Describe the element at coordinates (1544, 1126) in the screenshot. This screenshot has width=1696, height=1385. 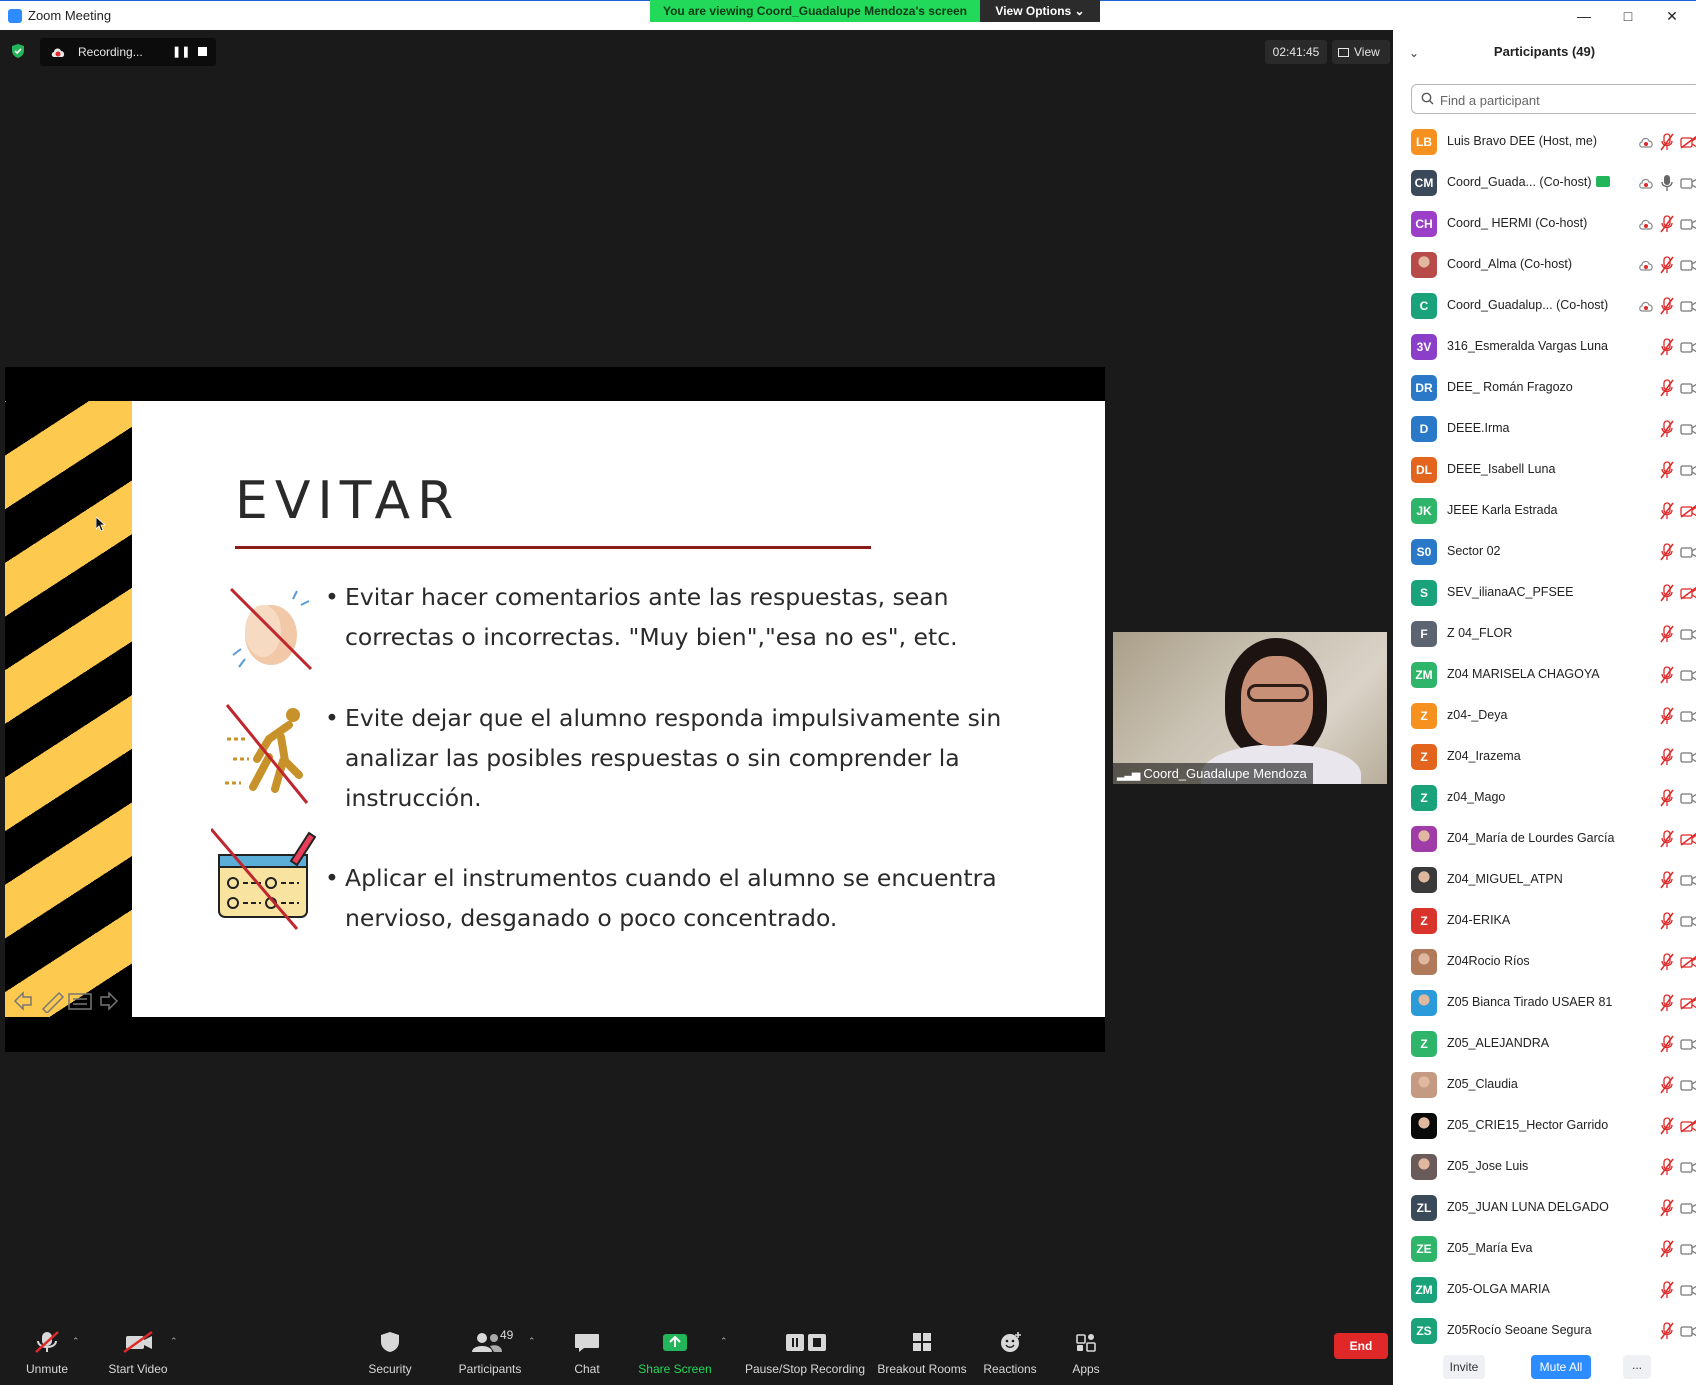
I see `participant-row: Z05_CRIE15_Hector Garrido` at that location.